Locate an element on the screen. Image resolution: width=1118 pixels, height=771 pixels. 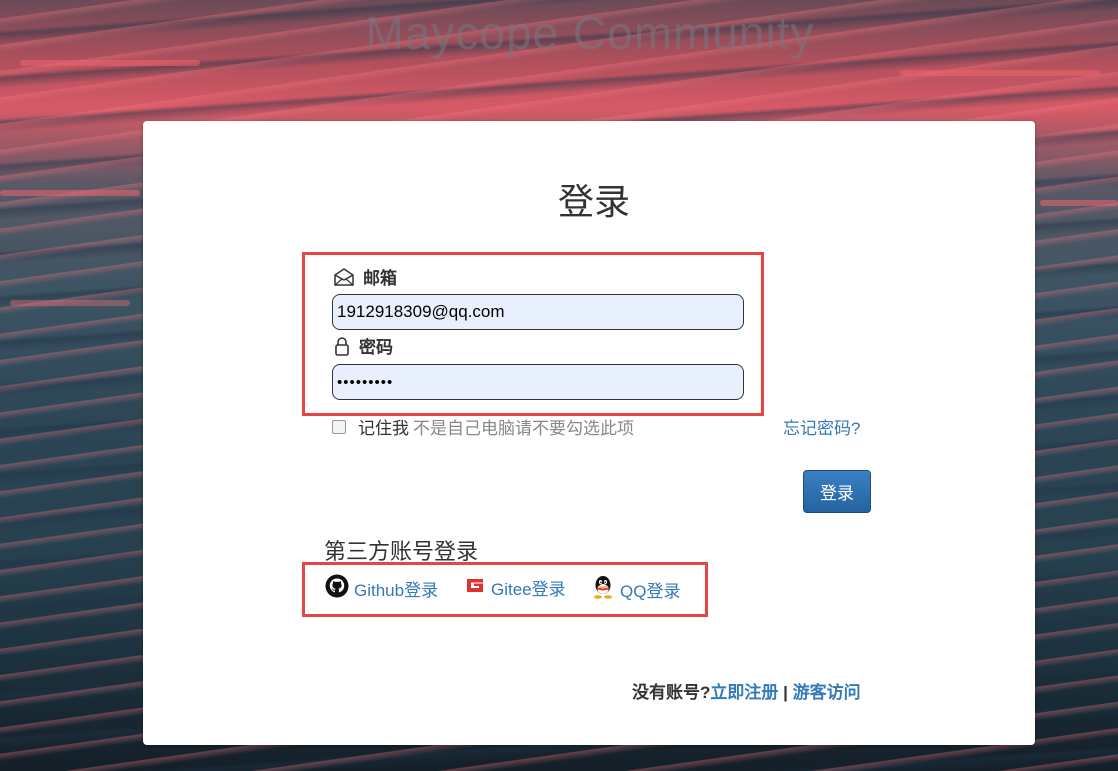
qq-login-label: QQ登录 is located at coordinates (650, 591).